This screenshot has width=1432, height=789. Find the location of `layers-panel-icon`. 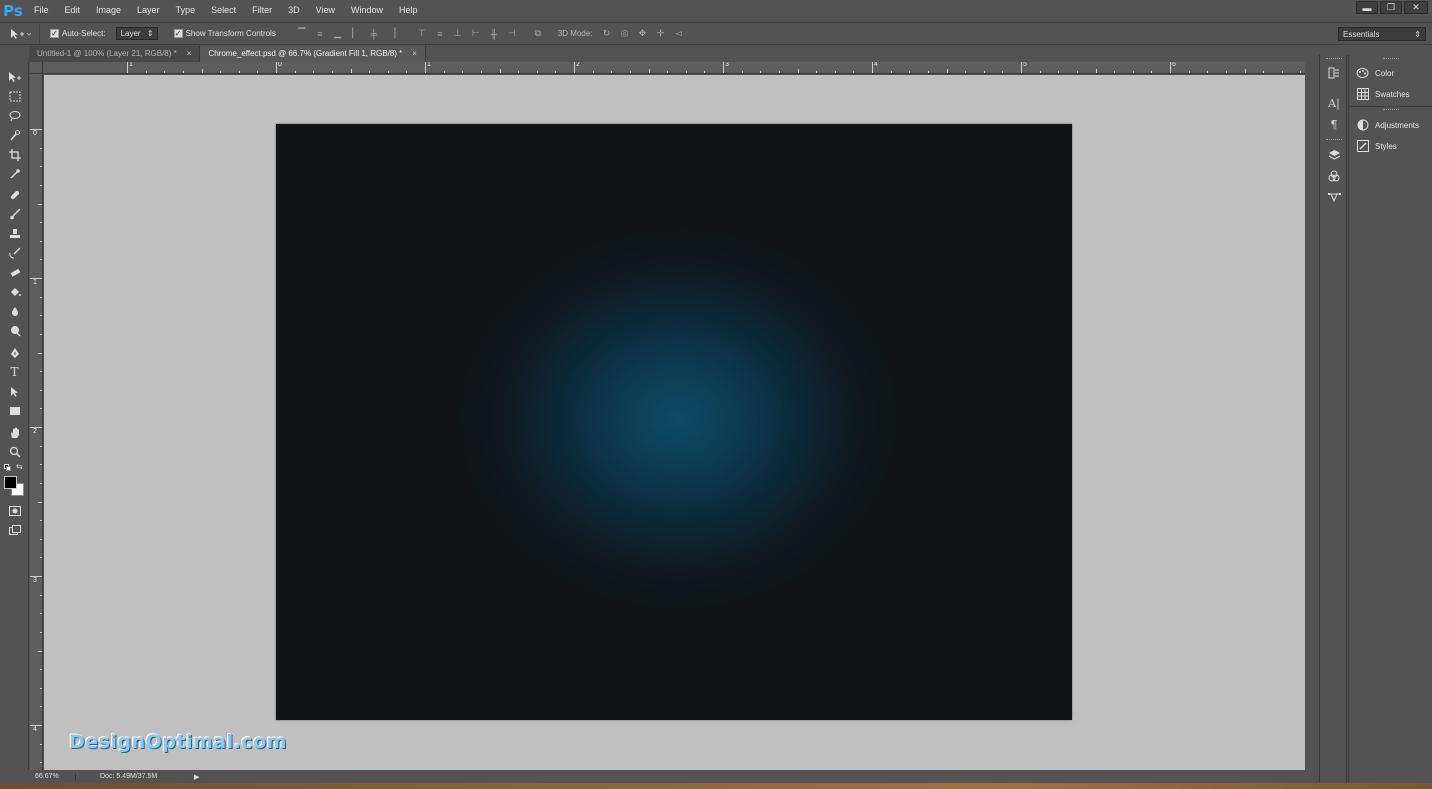

layers-panel-icon is located at coordinates (1334, 155).